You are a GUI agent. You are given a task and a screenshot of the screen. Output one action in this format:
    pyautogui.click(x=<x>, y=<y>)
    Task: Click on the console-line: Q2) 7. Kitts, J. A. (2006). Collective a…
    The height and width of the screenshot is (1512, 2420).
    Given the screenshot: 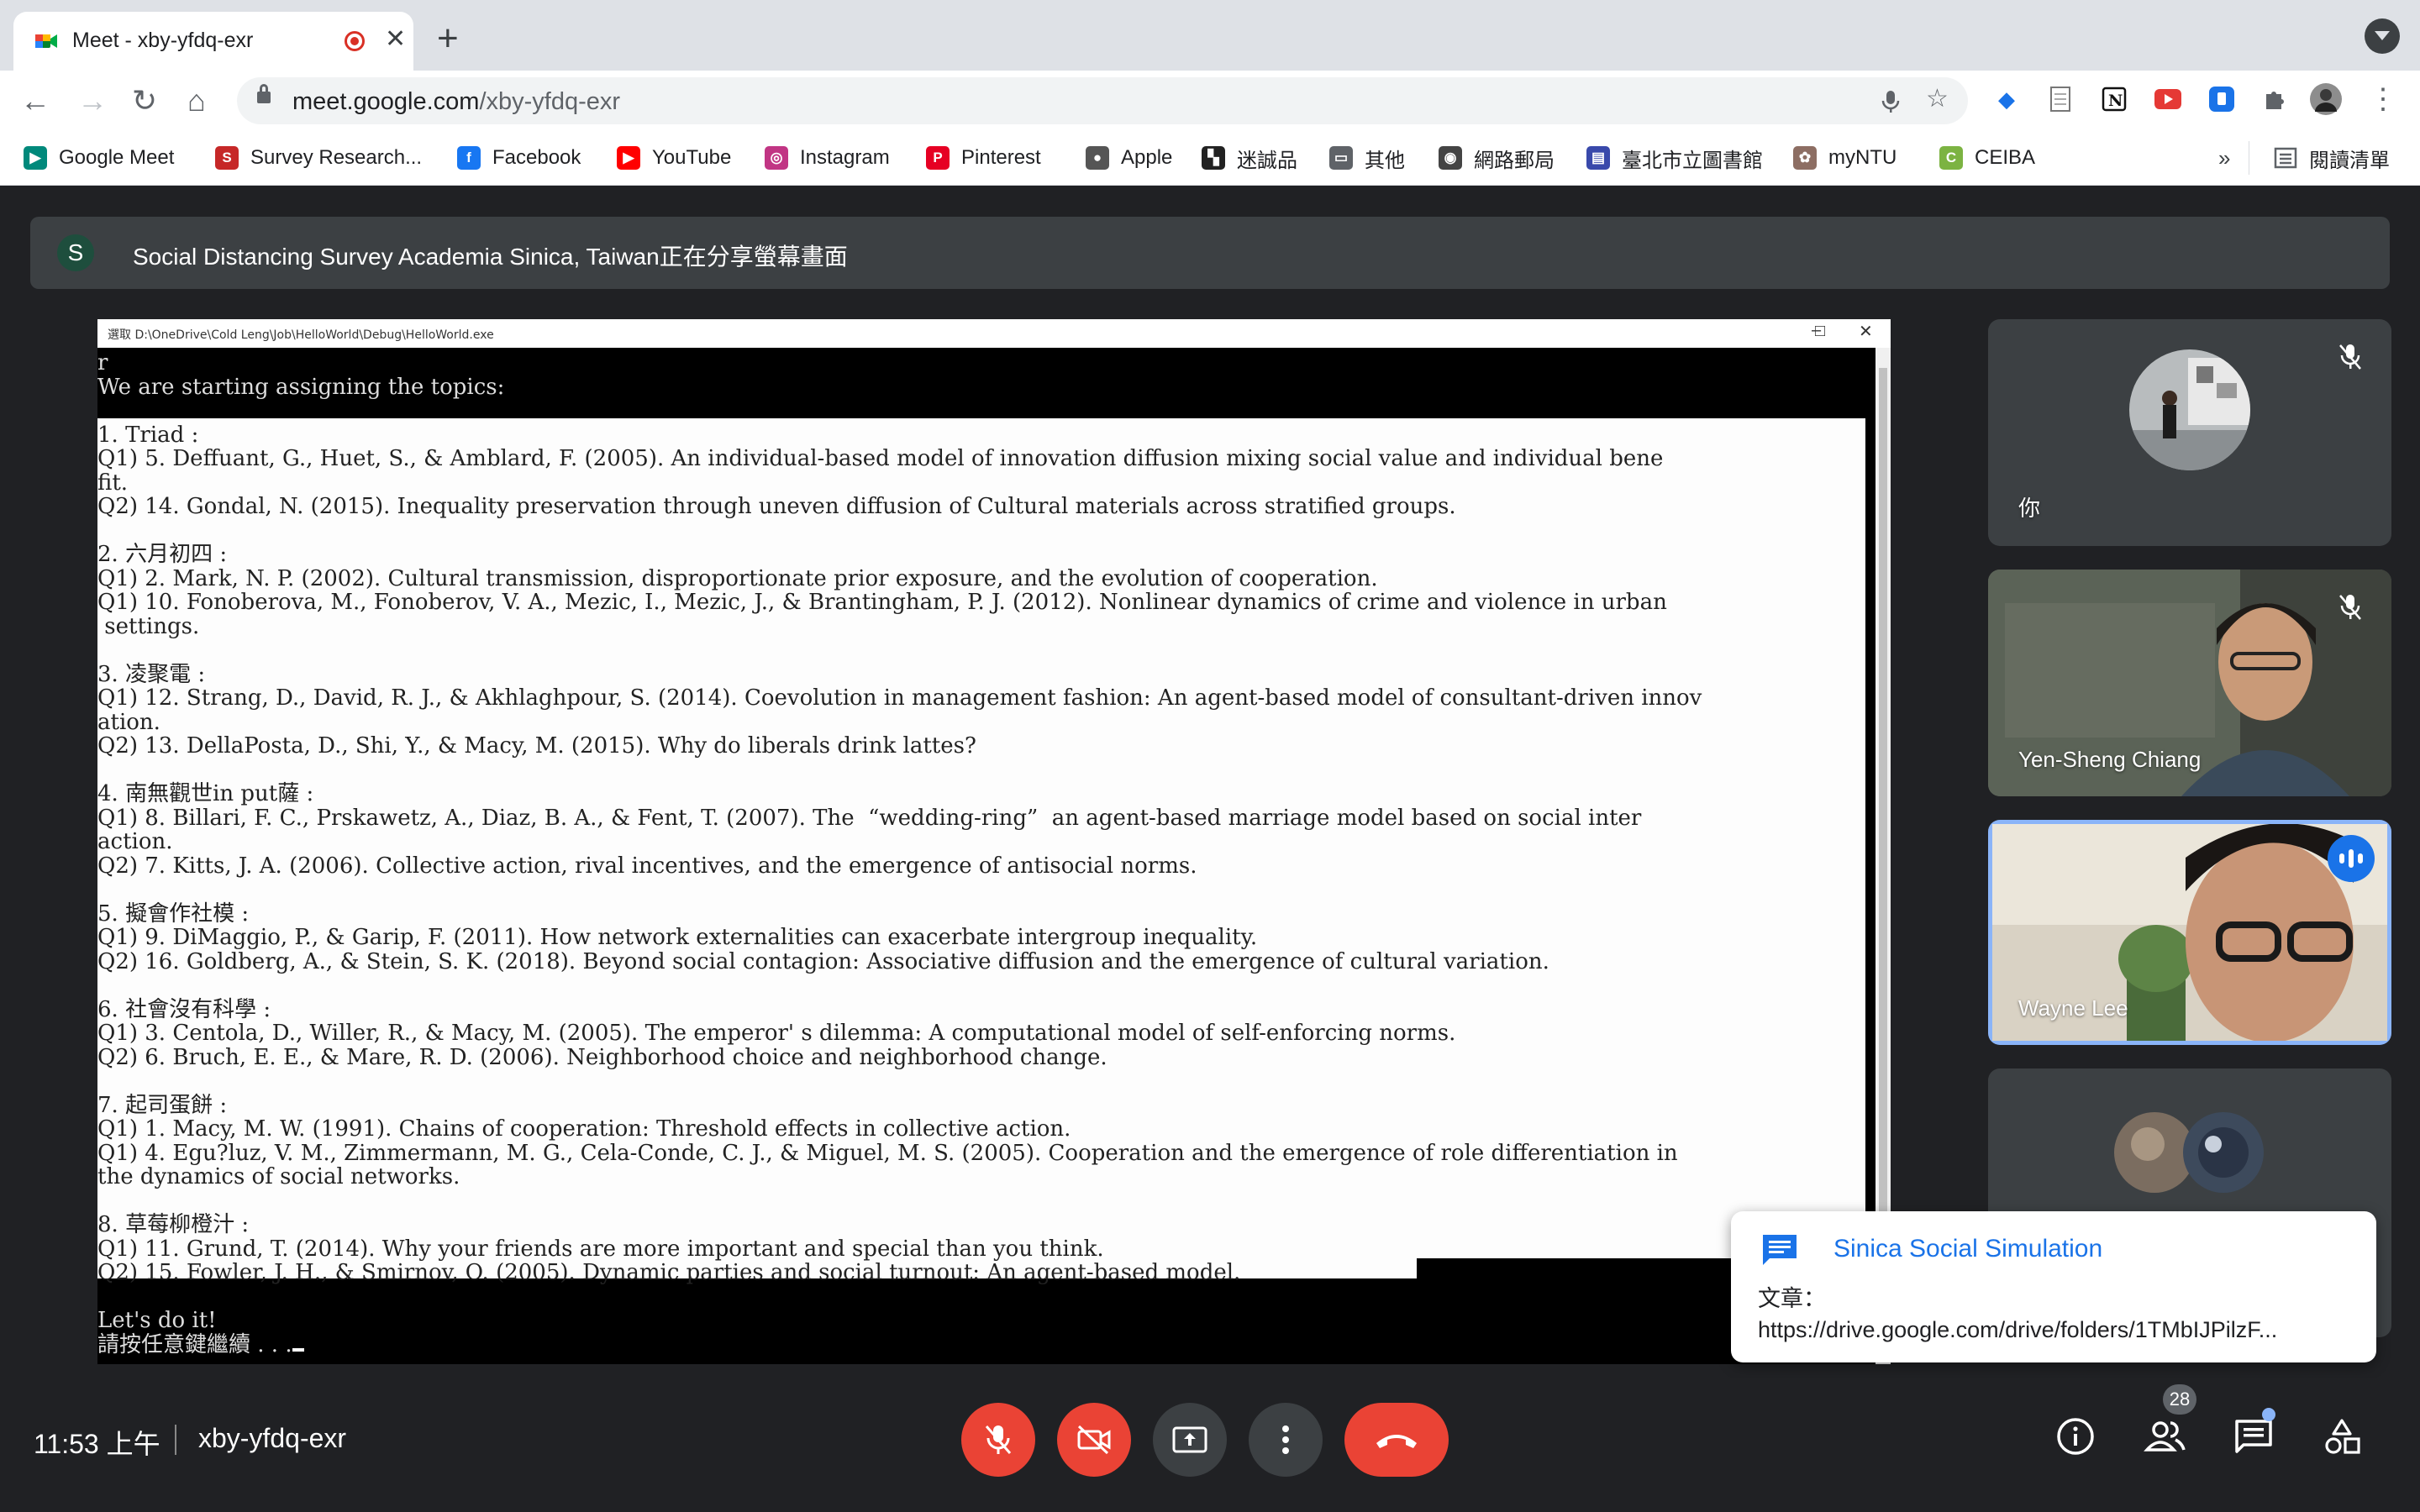 What is the action you would take?
    pyautogui.click(x=647, y=866)
    